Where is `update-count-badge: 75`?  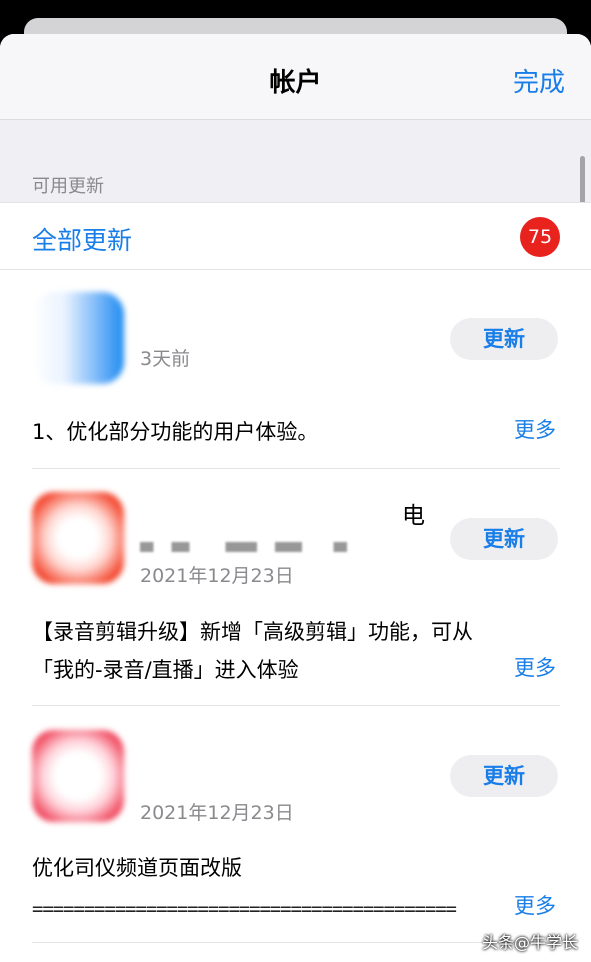
update-count-badge: 75 is located at coordinates (540, 237).